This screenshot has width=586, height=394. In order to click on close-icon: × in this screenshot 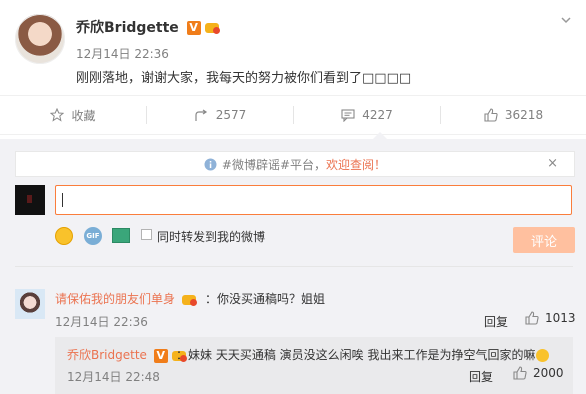, I will do `click(552, 163)`.